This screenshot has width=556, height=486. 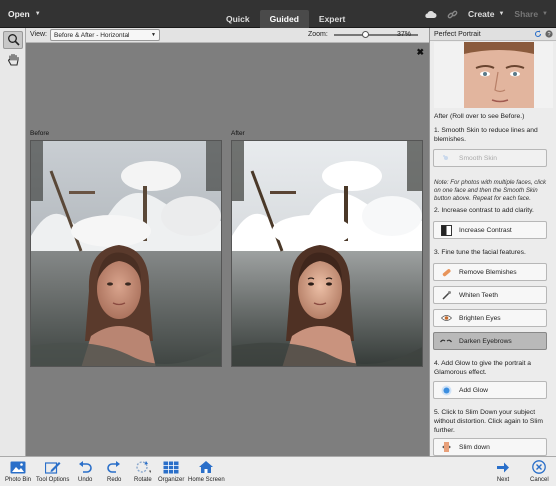 What do you see at coordinates (446, 230) in the screenshot?
I see `contrast-icon` at bounding box center [446, 230].